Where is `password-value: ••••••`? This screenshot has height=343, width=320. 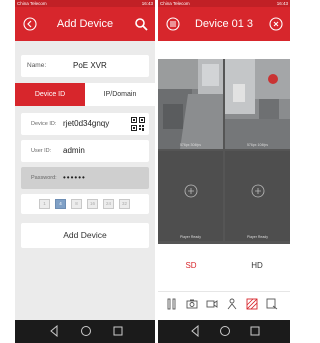
password-value: •••••• is located at coordinates (74, 178).